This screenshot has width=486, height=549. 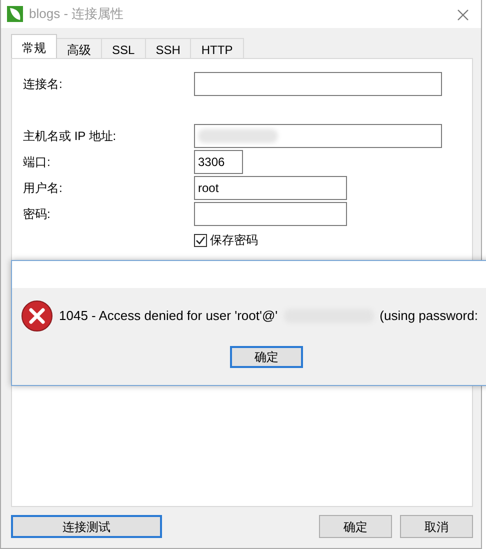 What do you see at coordinates (79, 48) in the screenshot?
I see `tab: 高级` at bounding box center [79, 48].